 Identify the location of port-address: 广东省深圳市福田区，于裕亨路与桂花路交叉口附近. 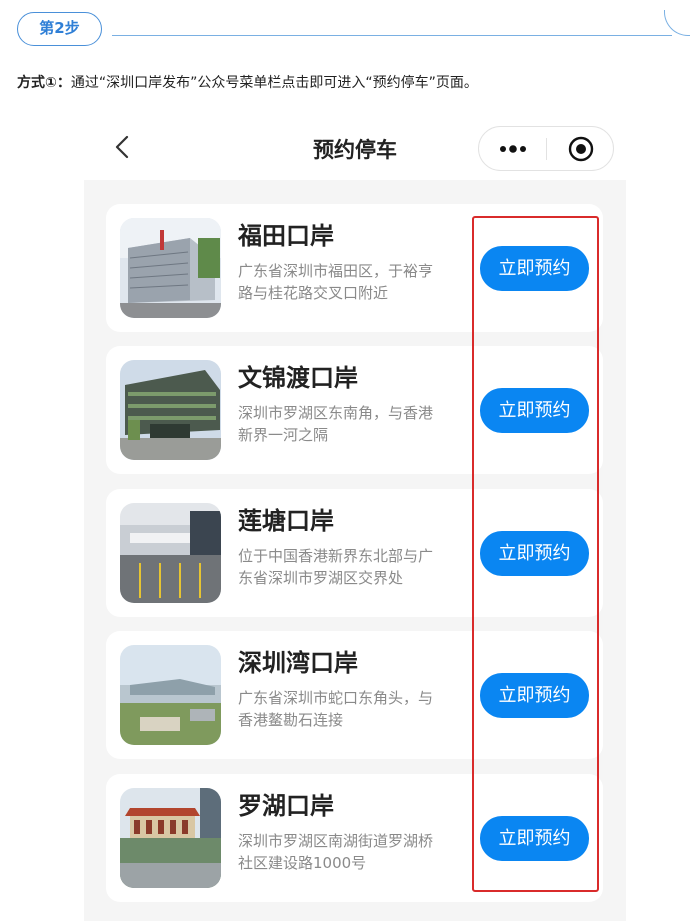
(335, 282).